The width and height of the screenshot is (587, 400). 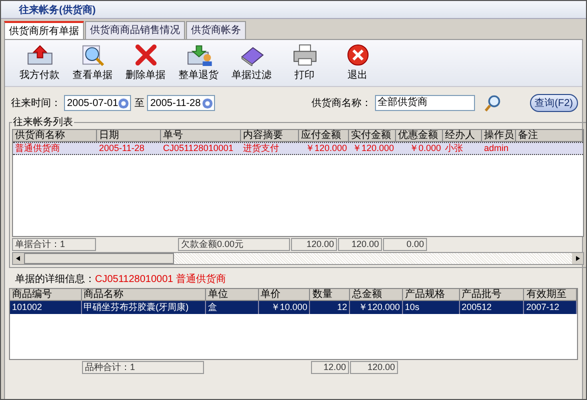 What do you see at coordinates (424, 103) in the screenshot?
I see `supplier-field: 全部供货商` at bounding box center [424, 103].